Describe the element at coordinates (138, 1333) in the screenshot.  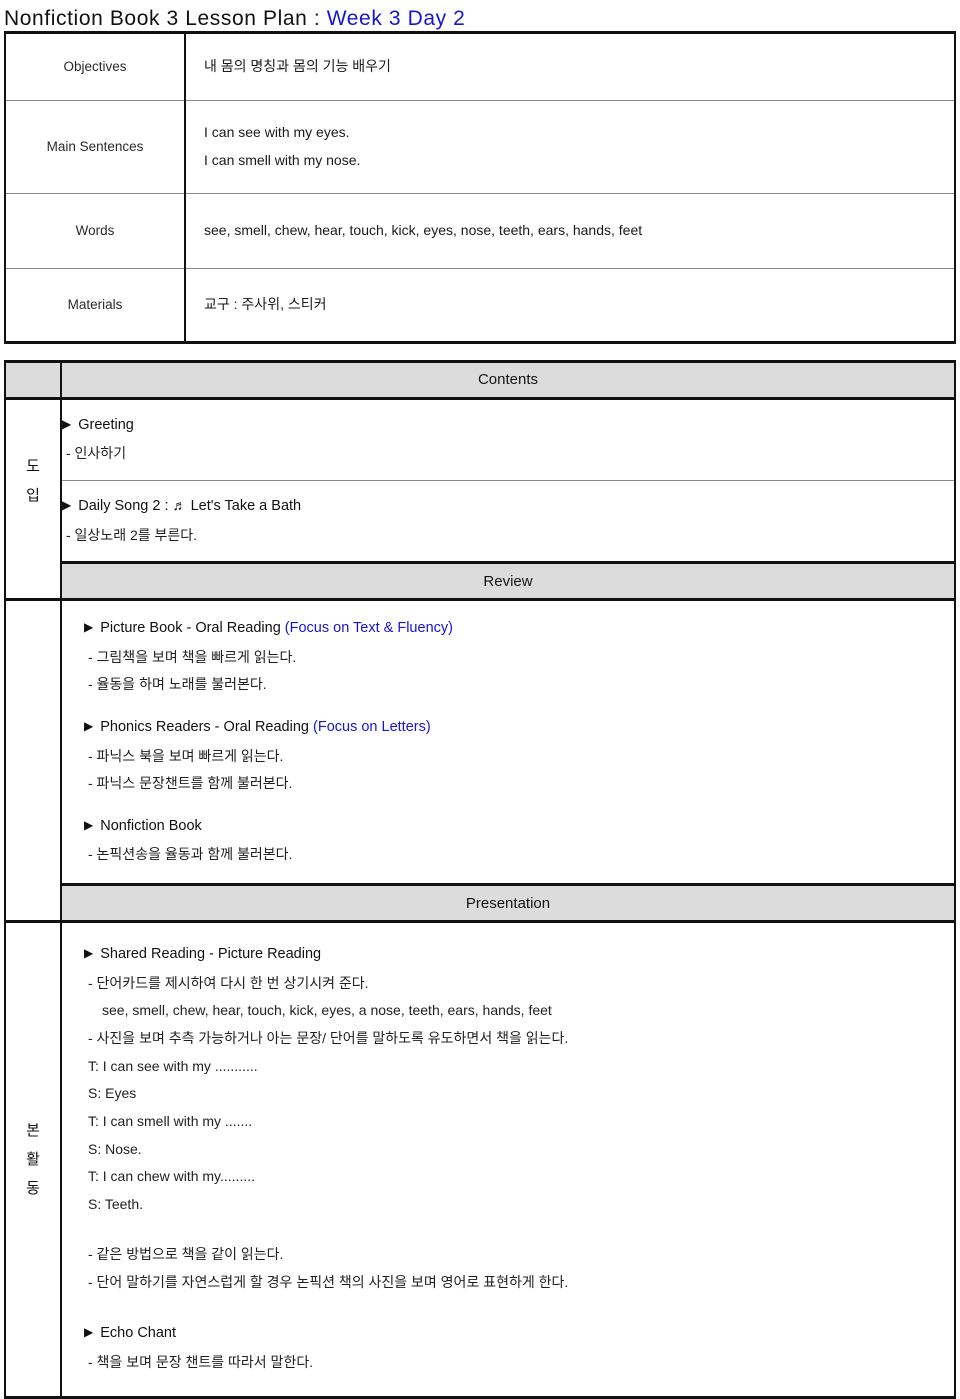
I see `heading-echo-chant-text: Echo Chant` at that location.